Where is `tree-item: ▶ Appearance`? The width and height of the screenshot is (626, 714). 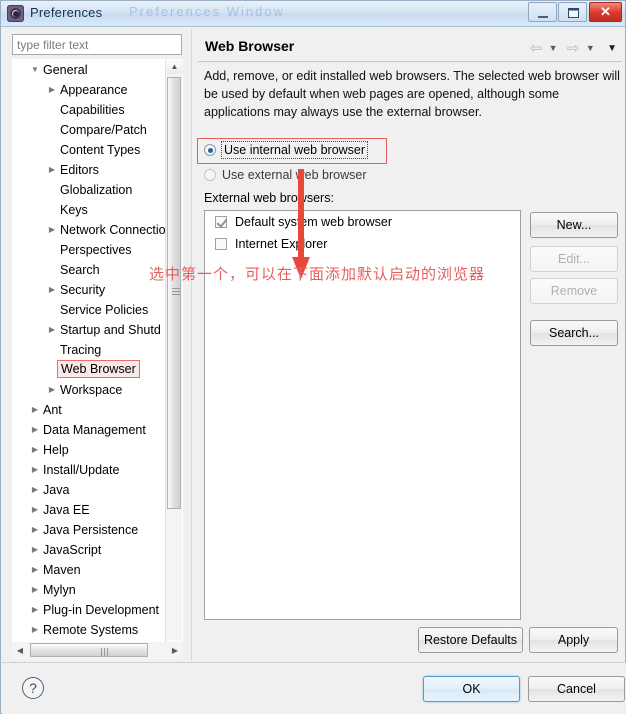 tree-item: ▶ Appearance is located at coordinates (97, 90).